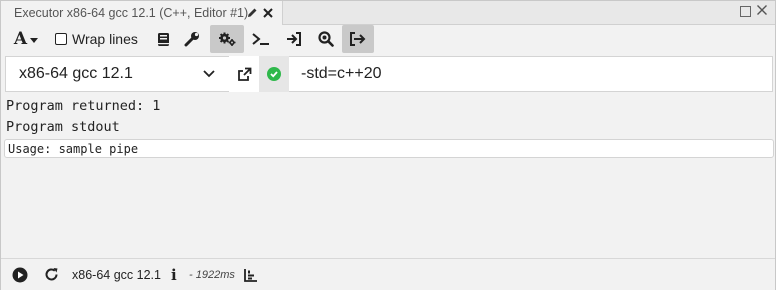 Image resolution: width=776 pixels, height=290 pixels. I want to click on wrap-lines-checkbox, so click(61, 39).